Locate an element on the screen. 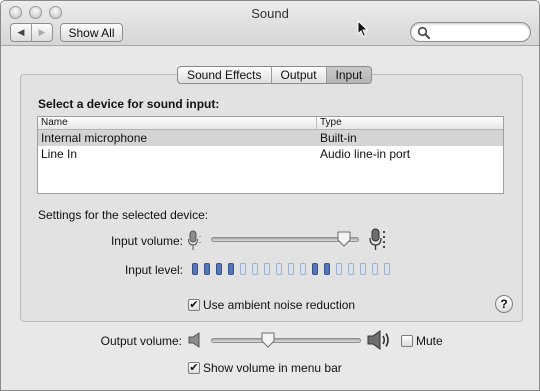  table-row: Line In Audio line-in port is located at coordinates (270, 154).